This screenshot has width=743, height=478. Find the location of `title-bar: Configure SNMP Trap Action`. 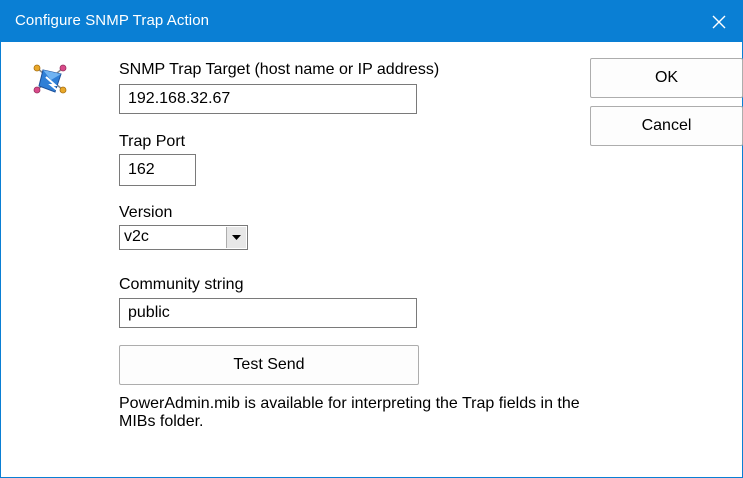

title-bar: Configure SNMP Trap Action is located at coordinates (371, 21).